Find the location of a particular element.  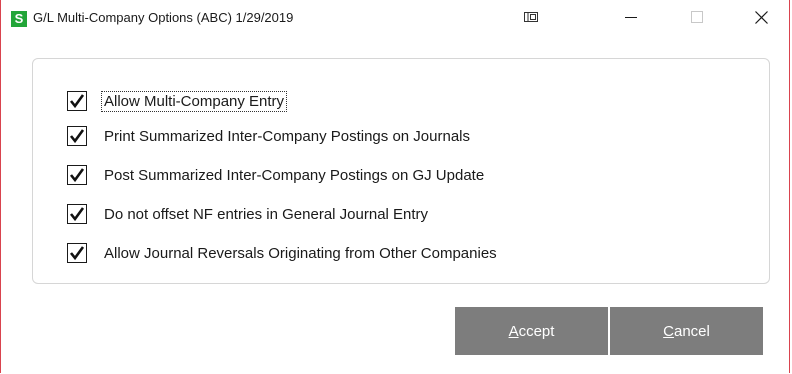

cancel-button: Cancel is located at coordinates (686, 331).